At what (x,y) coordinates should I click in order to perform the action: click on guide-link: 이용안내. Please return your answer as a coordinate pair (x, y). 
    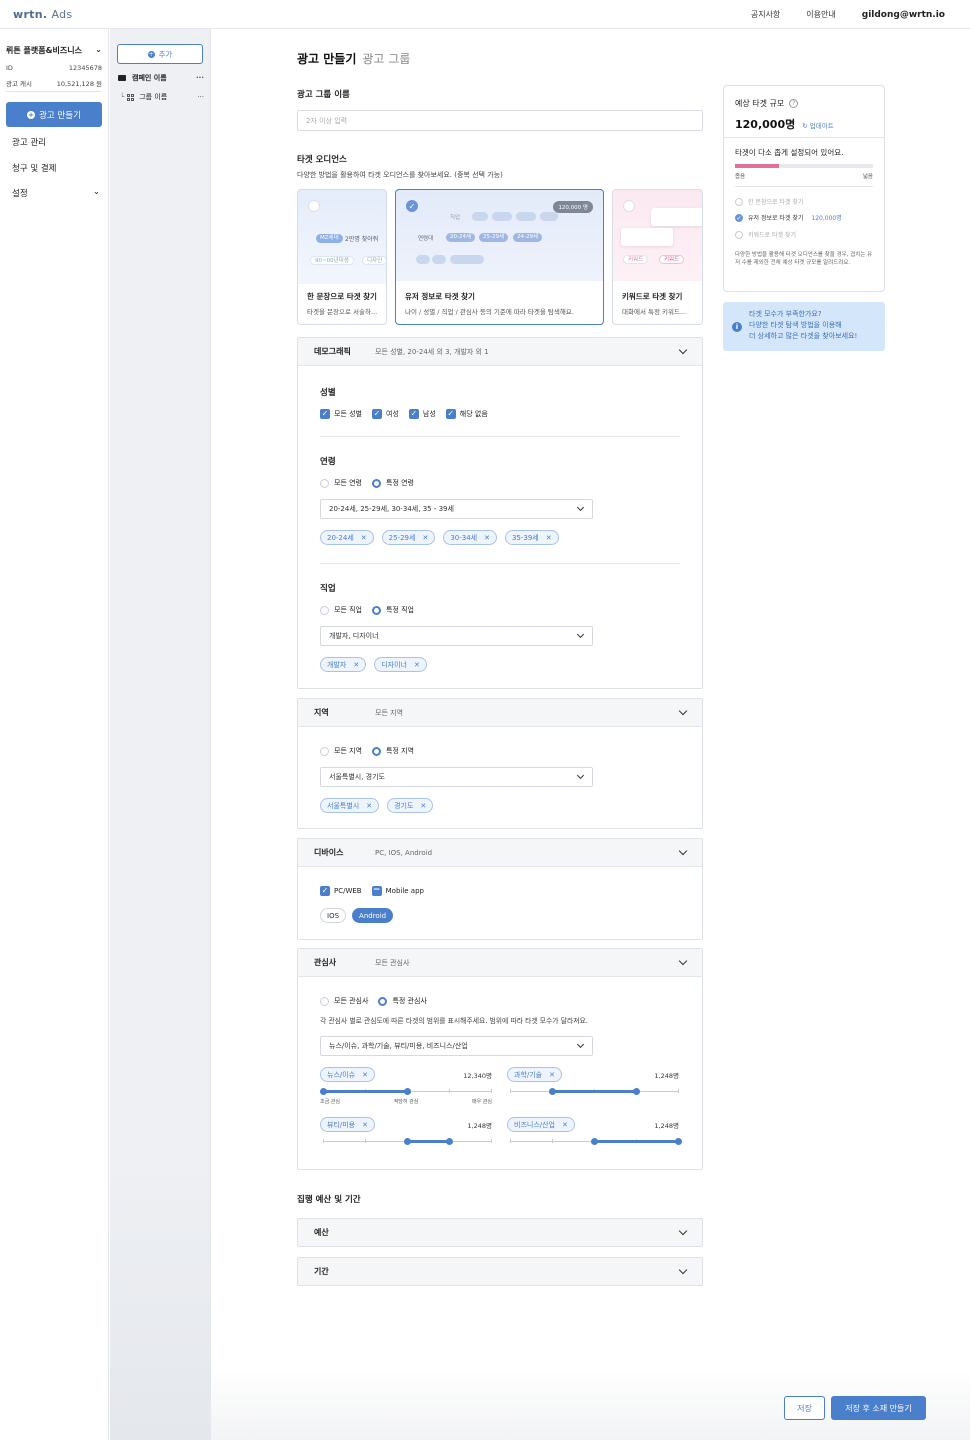
    Looking at the image, I should click on (820, 14).